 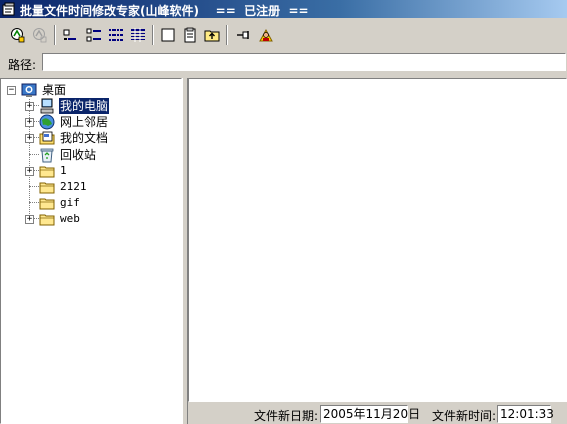 I want to click on run-icon, so click(x=18, y=35).